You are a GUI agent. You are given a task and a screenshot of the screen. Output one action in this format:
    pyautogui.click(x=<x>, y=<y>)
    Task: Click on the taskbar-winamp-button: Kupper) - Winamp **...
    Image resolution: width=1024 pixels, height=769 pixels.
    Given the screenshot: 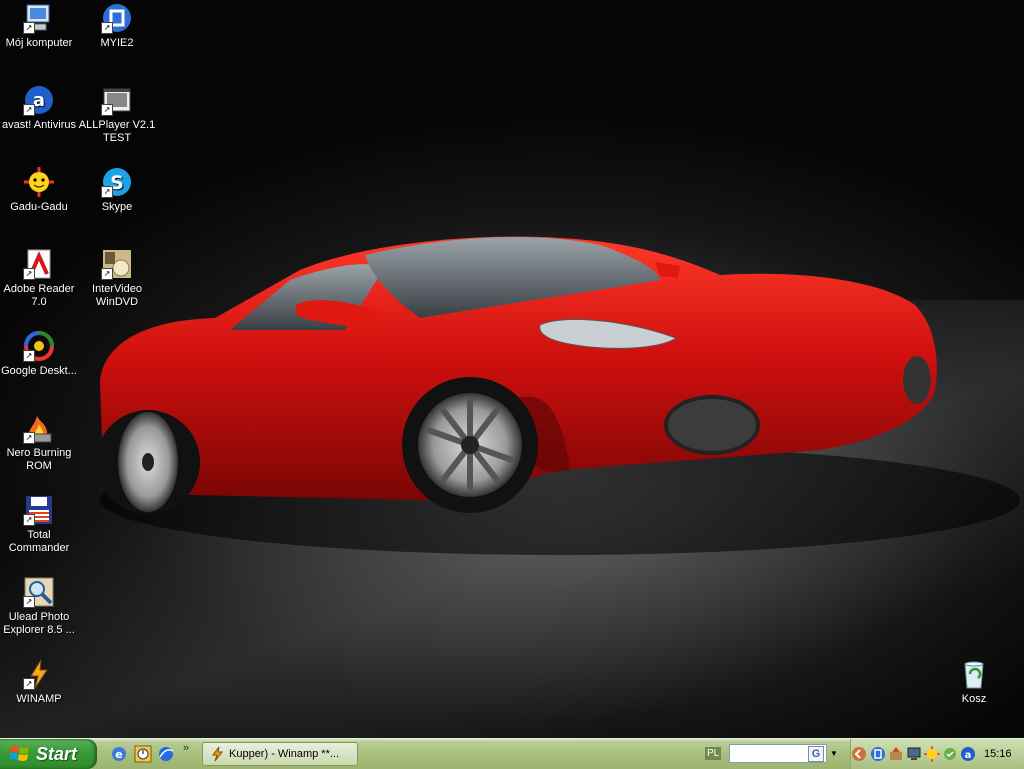 What is the action you would take?
    pyautogui.click(x=280, y=754)
    